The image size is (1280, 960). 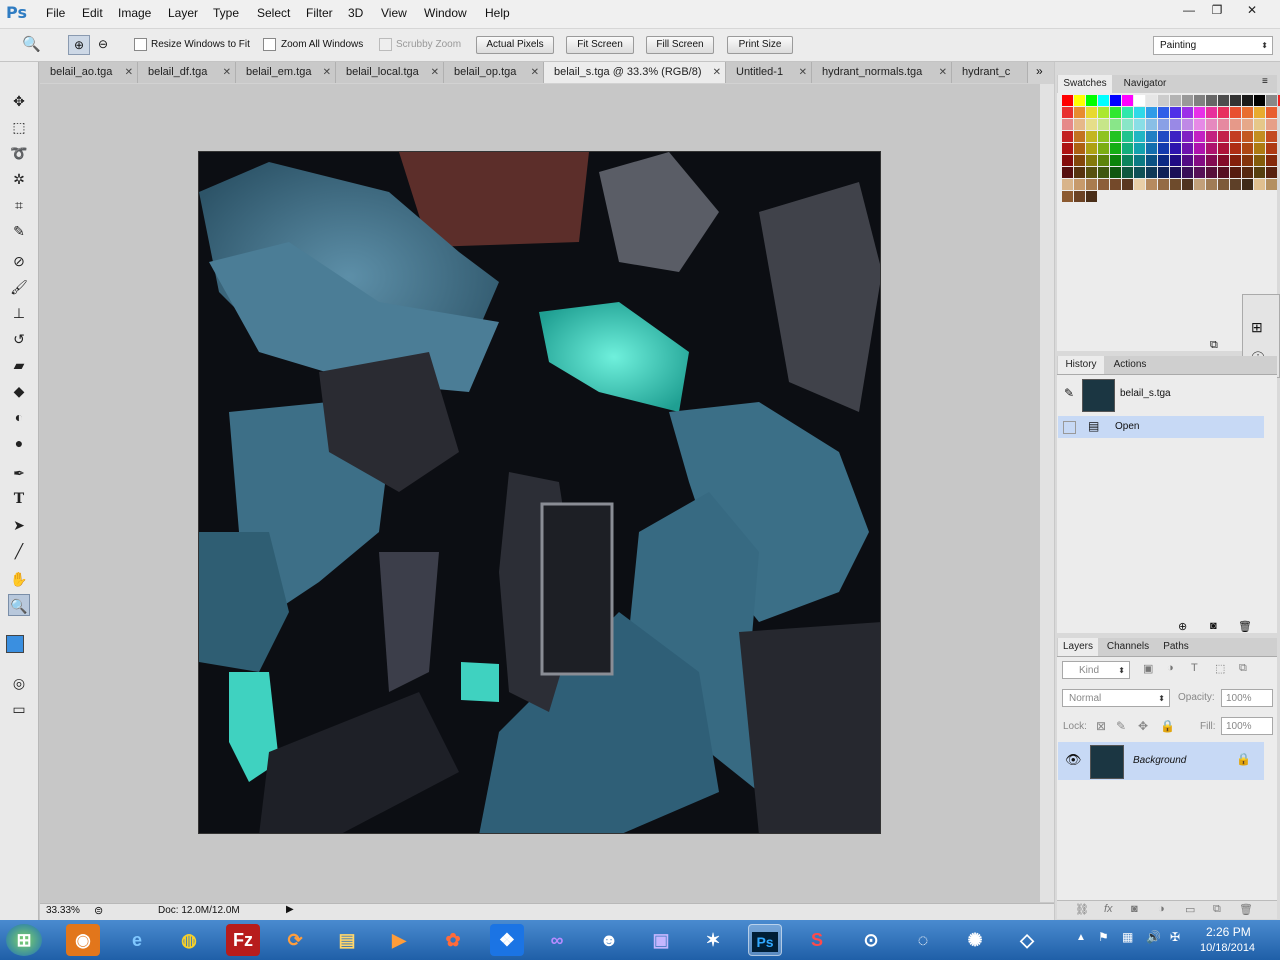 What do you see at coordinates (817, 940) in the screenshot?
I see `substance-painter-icon: S` at bounding box center [817, 940].